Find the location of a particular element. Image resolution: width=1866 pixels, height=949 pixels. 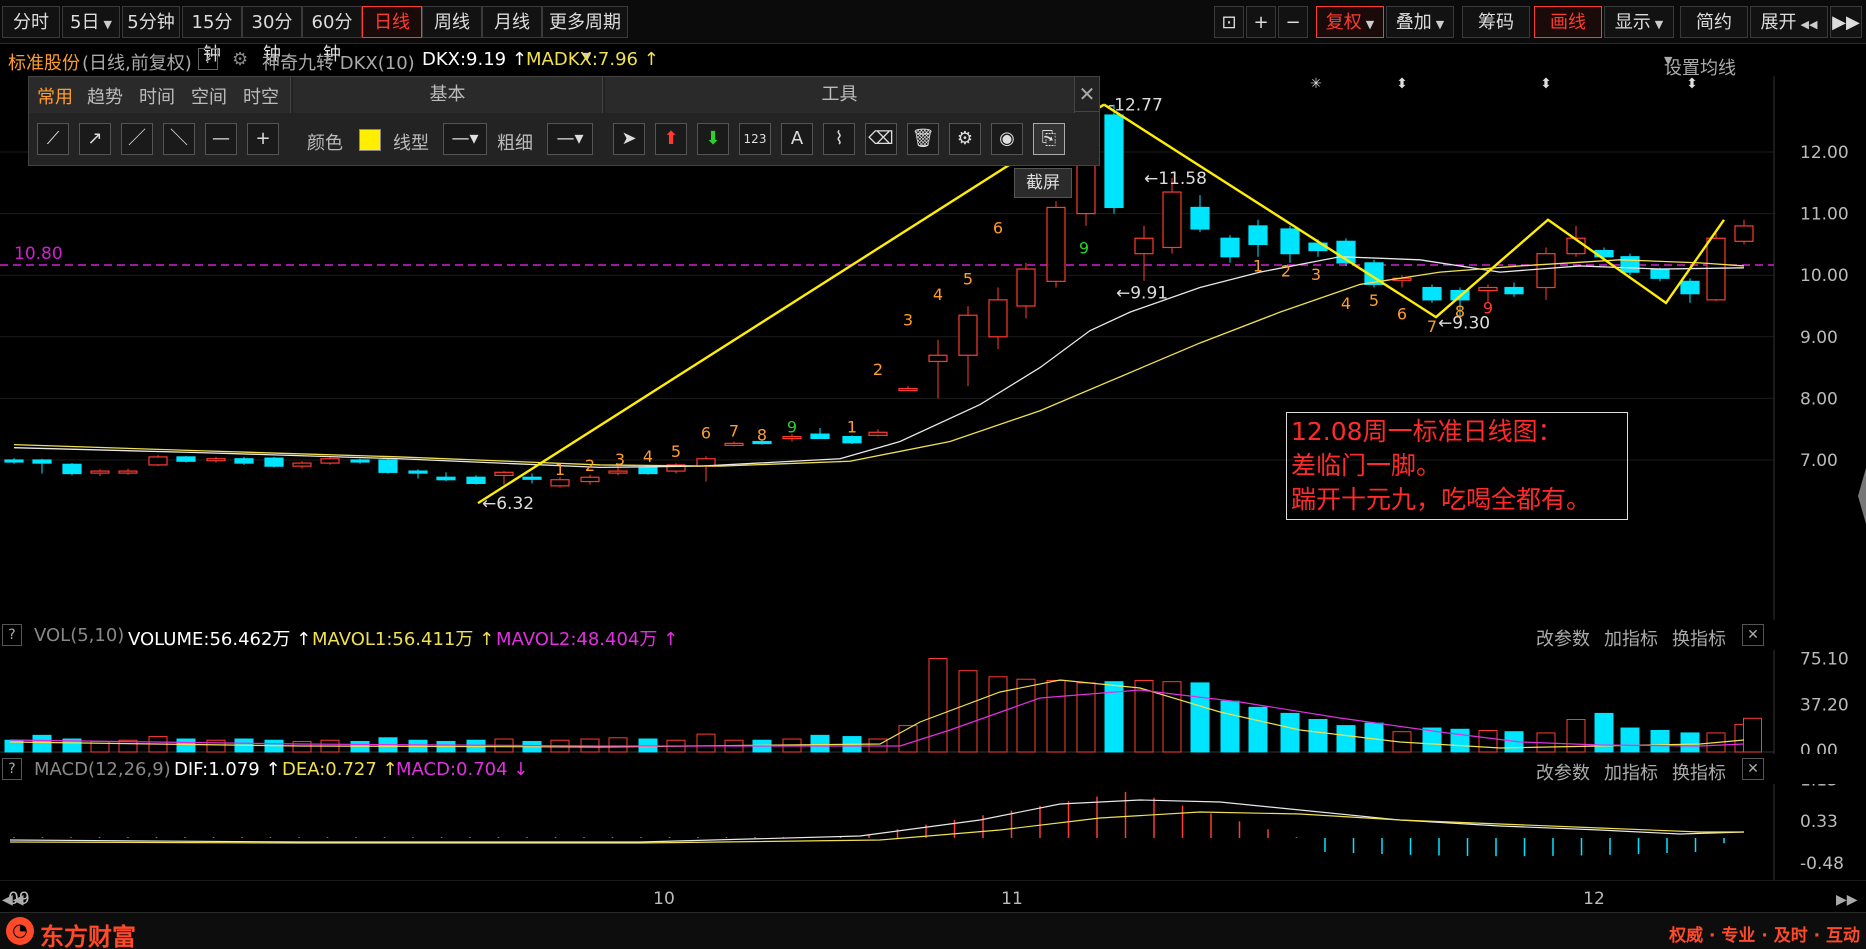

tab-15min: 15分钟 is located at coordinates (212, 35).